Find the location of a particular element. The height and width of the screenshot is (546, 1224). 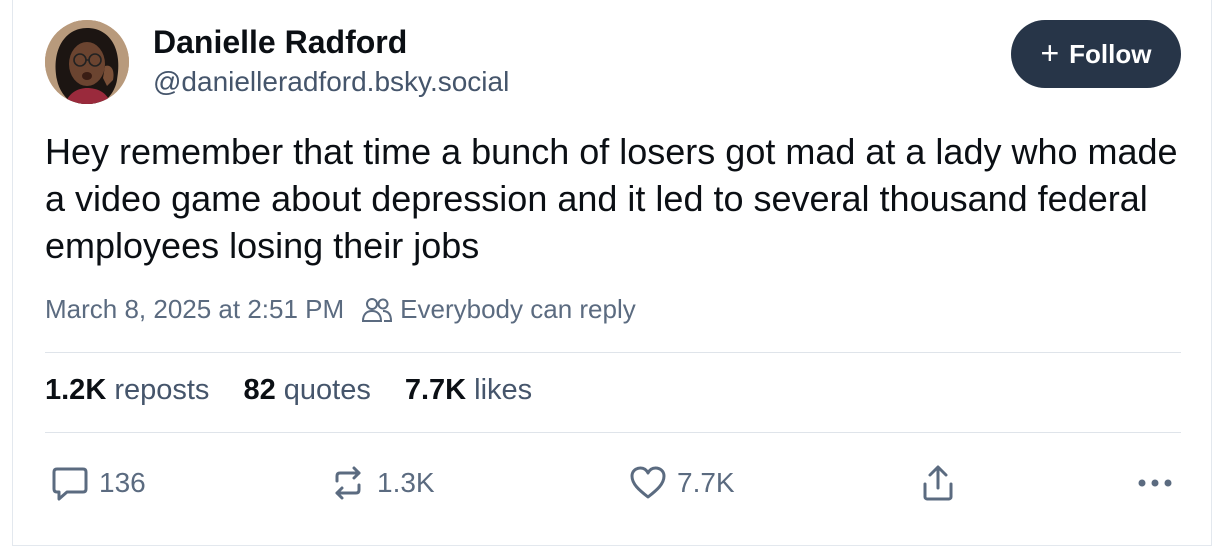

like-count: 7.7K is located at coordinates (706, 482).